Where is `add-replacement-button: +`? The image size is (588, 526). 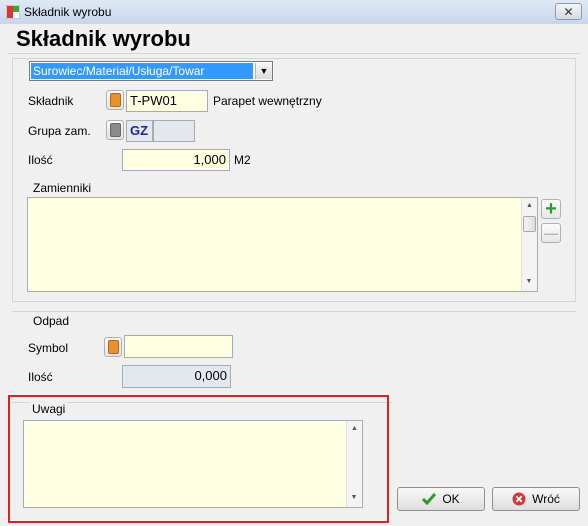 add-replacement-button: + is located at coordinates (551, 209).